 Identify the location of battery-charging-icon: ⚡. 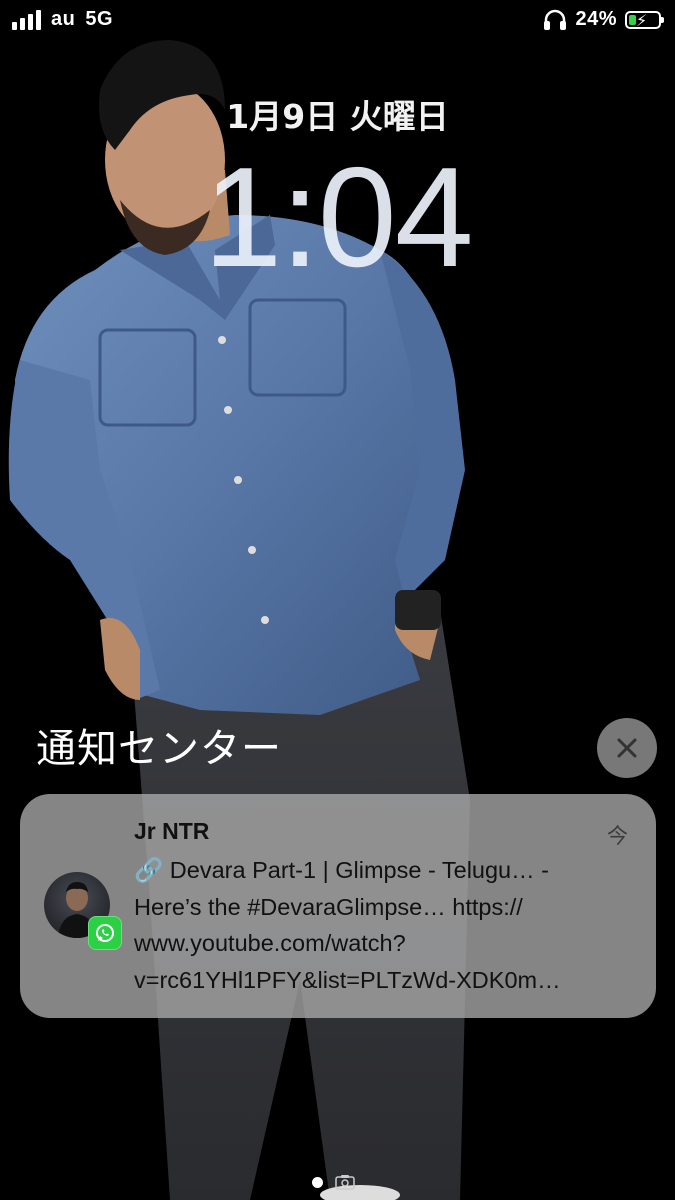
(644, 20).